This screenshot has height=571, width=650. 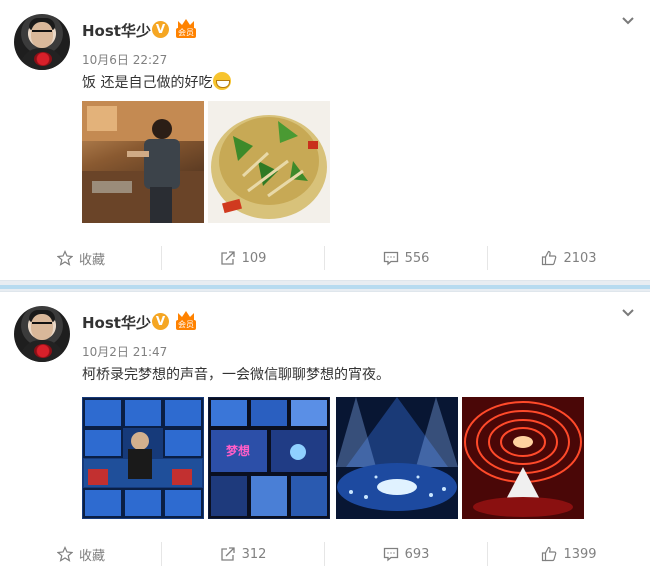 What do you see at coordinates (569, 258) in the screenshot?
I see `like-button: 2103` at bounding box center [569, 258].